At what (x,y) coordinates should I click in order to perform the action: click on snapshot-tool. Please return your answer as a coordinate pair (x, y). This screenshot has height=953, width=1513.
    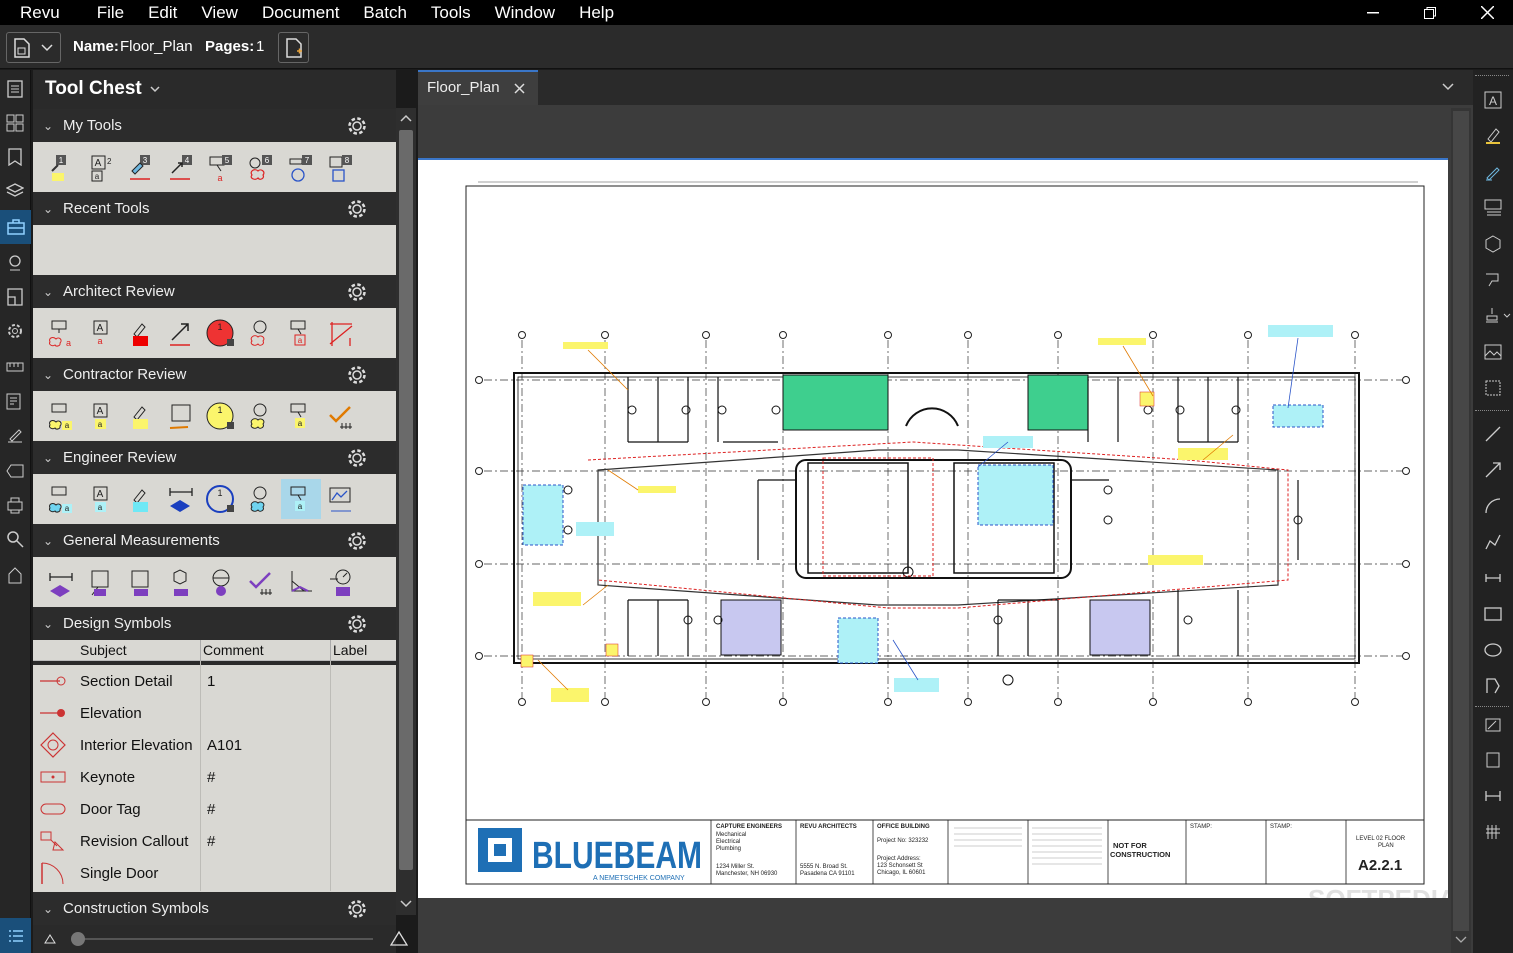
    Looking at the image, I should click on (1493, 388).